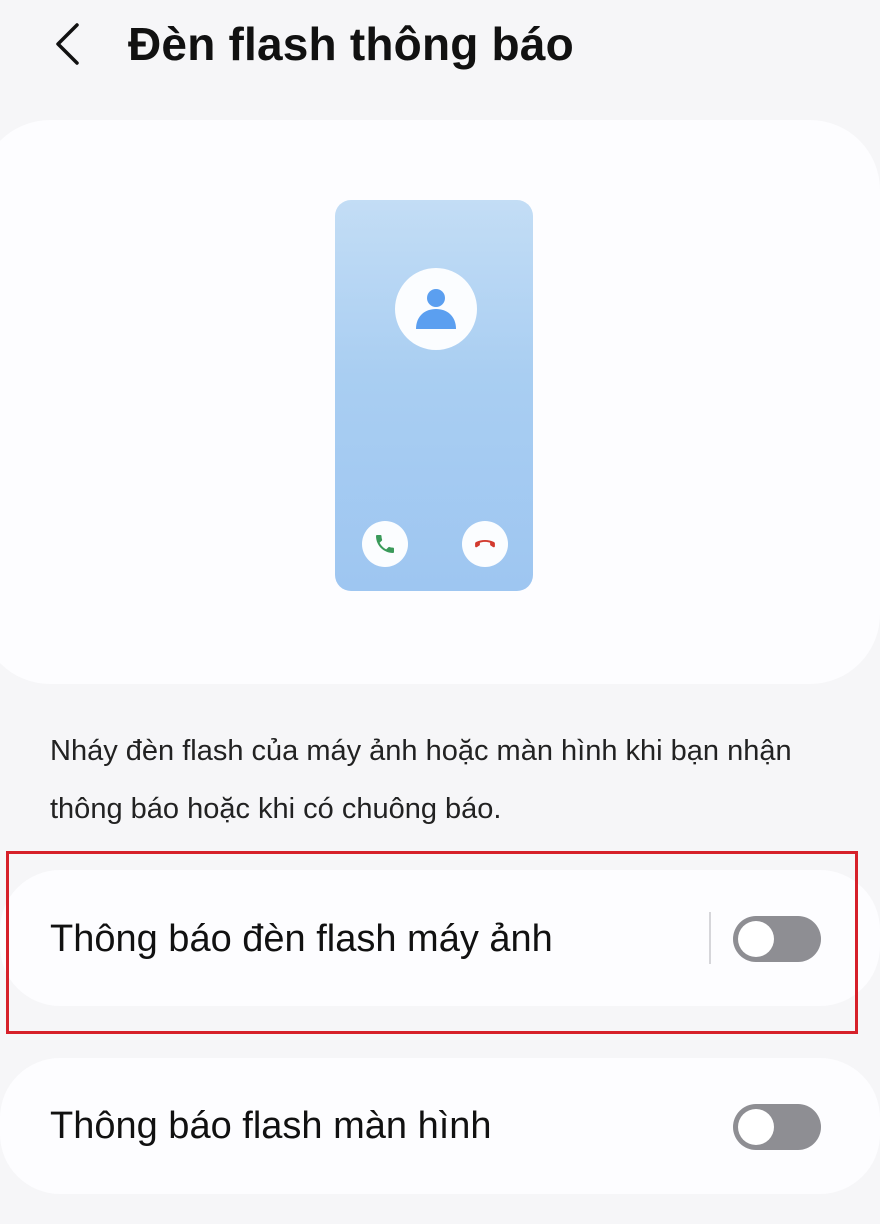 The height and width of the screenshot is (1224, 880). Describe the element at coordinates (434, 395) in the screenshot. I see `incoming-call-illustration` at that location.